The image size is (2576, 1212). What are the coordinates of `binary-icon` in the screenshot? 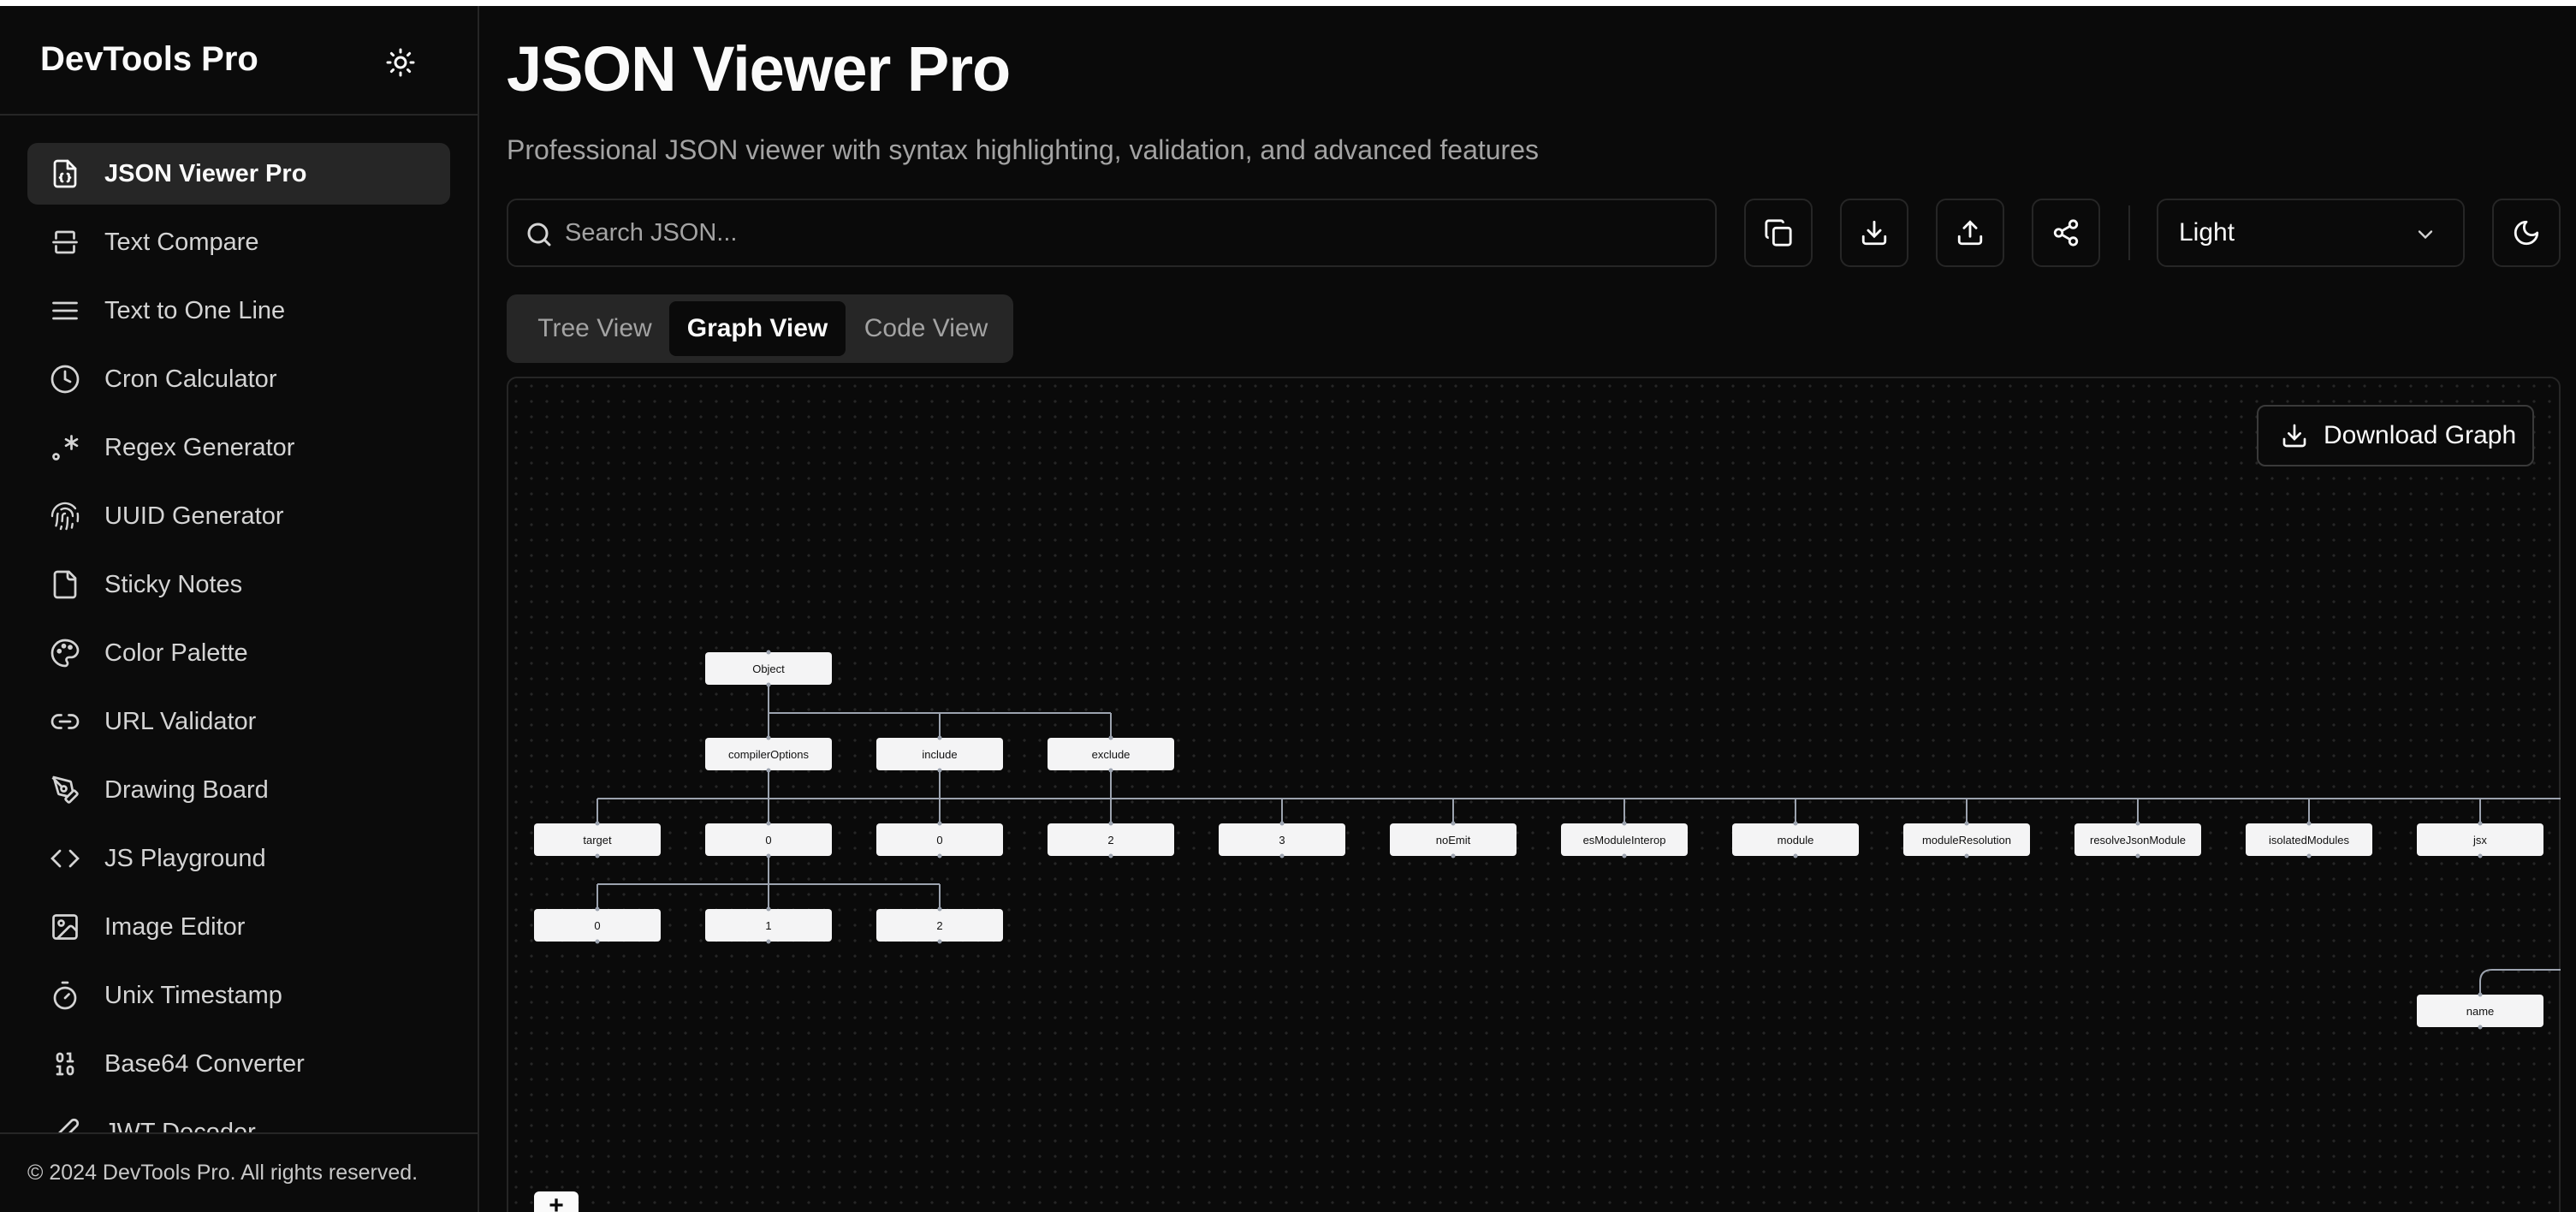 It's located at (65, 1064).